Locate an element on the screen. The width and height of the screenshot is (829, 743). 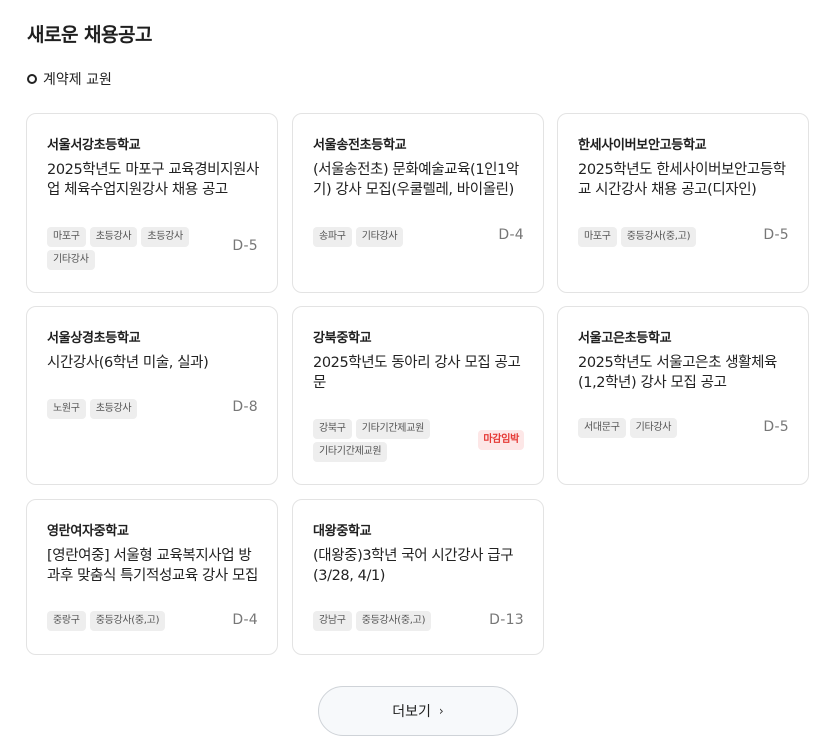
dday-label: D-13 is located at coordinates (506, 620).